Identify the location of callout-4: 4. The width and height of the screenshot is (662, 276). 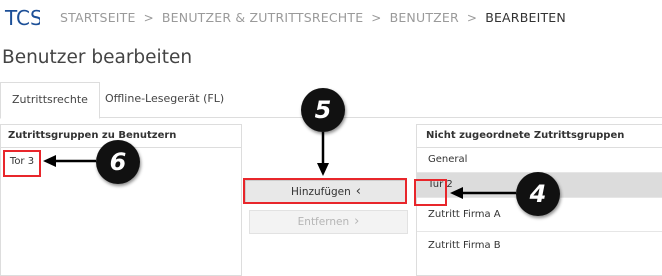
(538, 194).